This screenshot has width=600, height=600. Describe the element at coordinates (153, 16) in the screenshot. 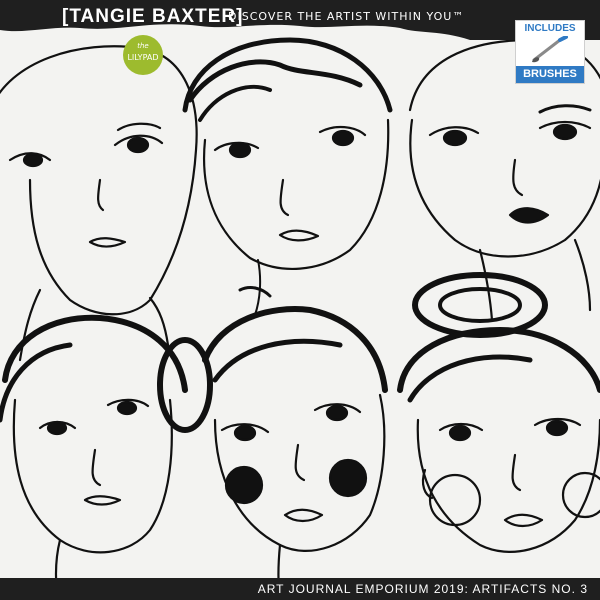

I see `brand-name: [TANGIE BAXTER]` at that location.